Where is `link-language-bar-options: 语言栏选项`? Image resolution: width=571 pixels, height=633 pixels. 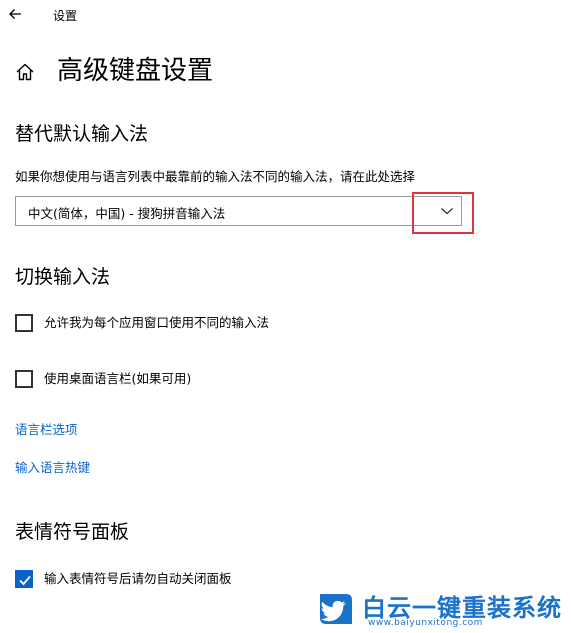
link-language-bar-options: 语言栏选项 is located at coordinates (46, 430).